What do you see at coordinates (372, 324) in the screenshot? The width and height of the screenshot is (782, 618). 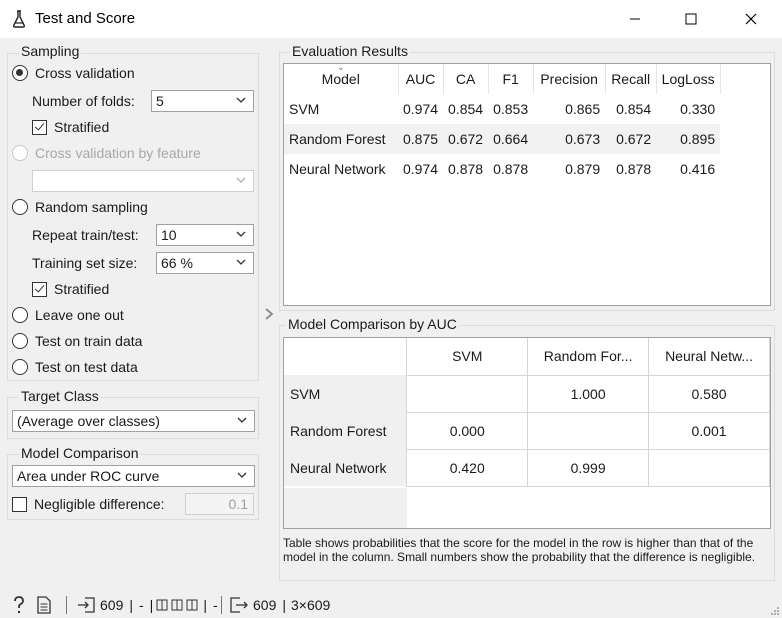 I see `comparison-title: Model Comparison by AUC` at bounding box center [372, 324].